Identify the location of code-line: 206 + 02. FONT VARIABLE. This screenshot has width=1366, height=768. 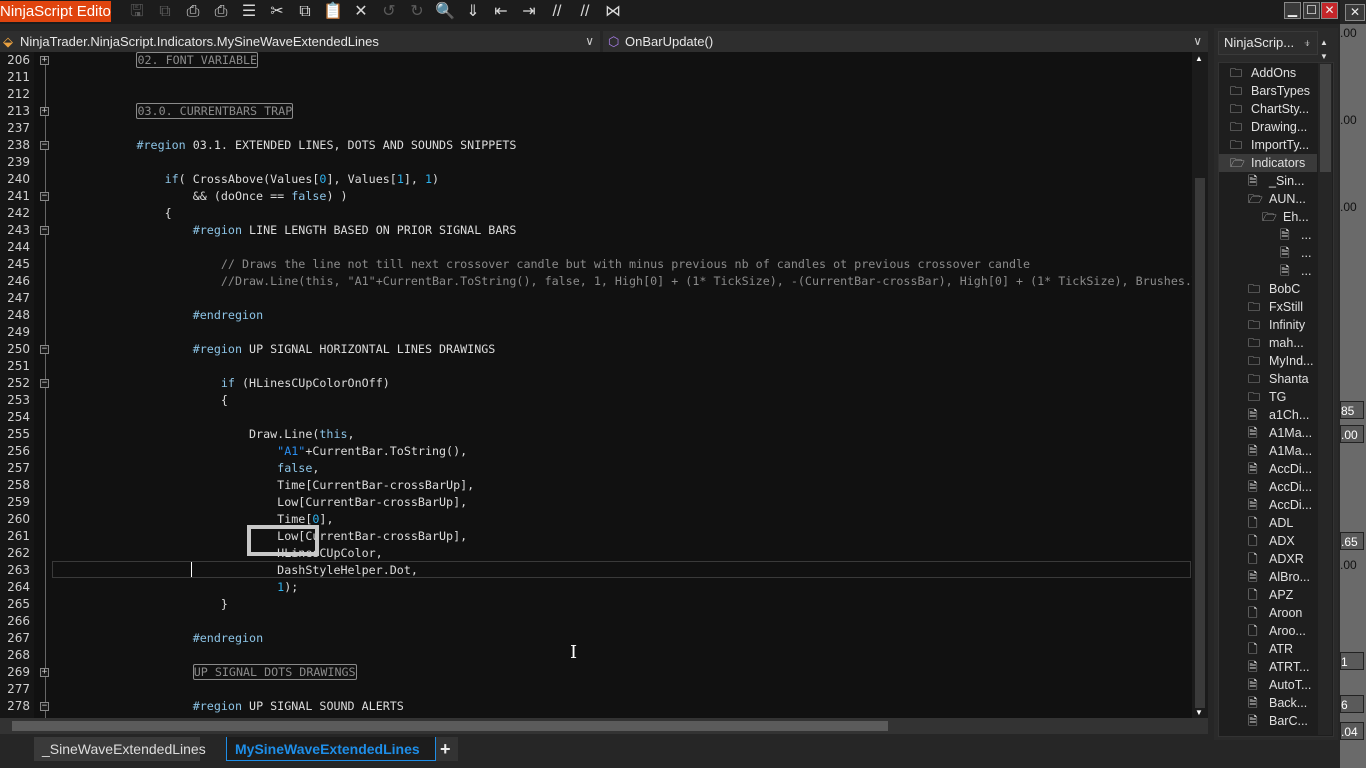
(596, 60).